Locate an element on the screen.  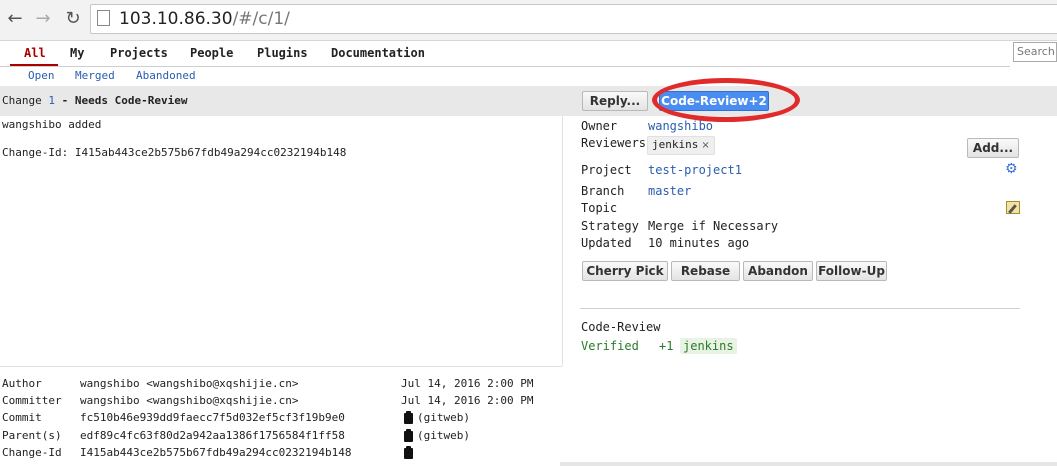
url-host: 103.10.86.30 is located at coordinates (176, 19).